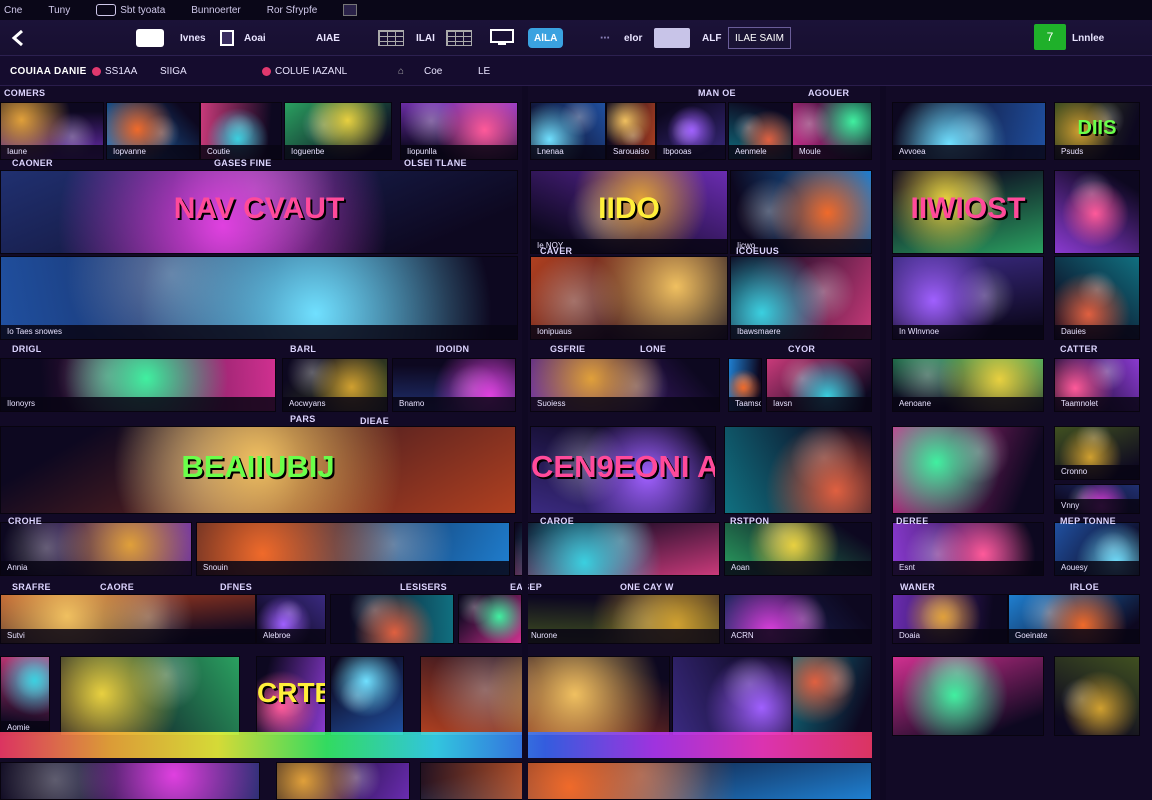 This screenshot has height=800, width=1152. I want to click on frame-button, so click(227, 38).